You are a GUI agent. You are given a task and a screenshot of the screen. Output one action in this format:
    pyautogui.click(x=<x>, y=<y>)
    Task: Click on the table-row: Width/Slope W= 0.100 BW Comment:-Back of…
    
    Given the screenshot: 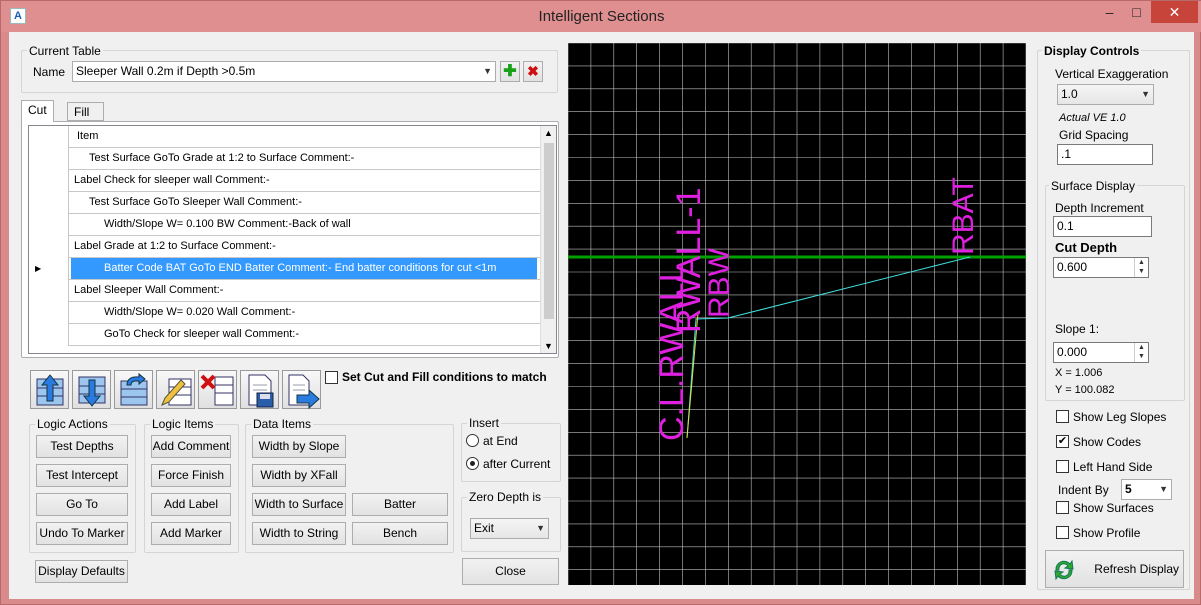 What is the action you would take?
    pyautogui.click(x=287, y=225)
    